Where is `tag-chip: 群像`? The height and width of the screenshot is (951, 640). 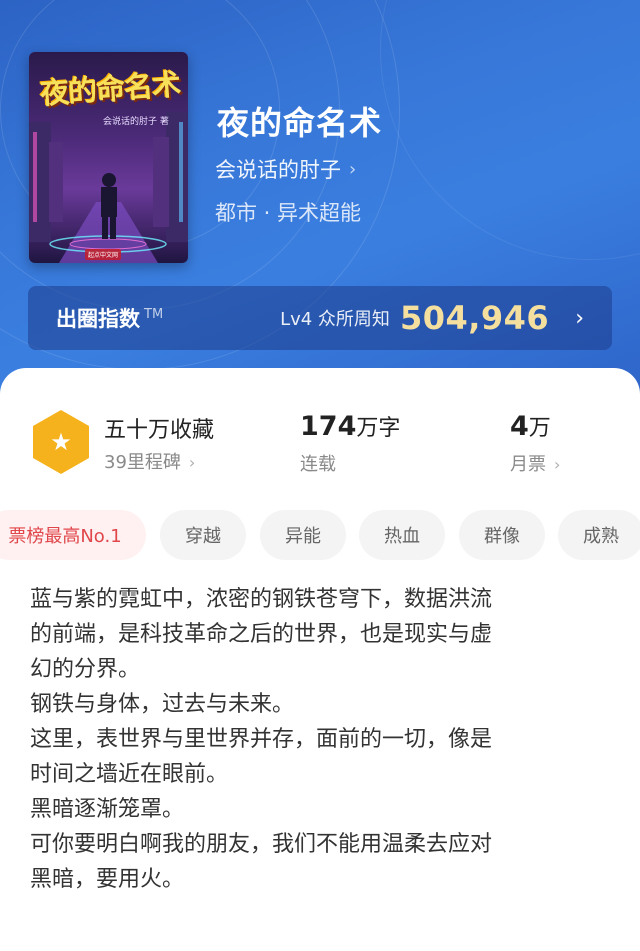 tag-chip: 群像 is located at coordinates (502, 535).